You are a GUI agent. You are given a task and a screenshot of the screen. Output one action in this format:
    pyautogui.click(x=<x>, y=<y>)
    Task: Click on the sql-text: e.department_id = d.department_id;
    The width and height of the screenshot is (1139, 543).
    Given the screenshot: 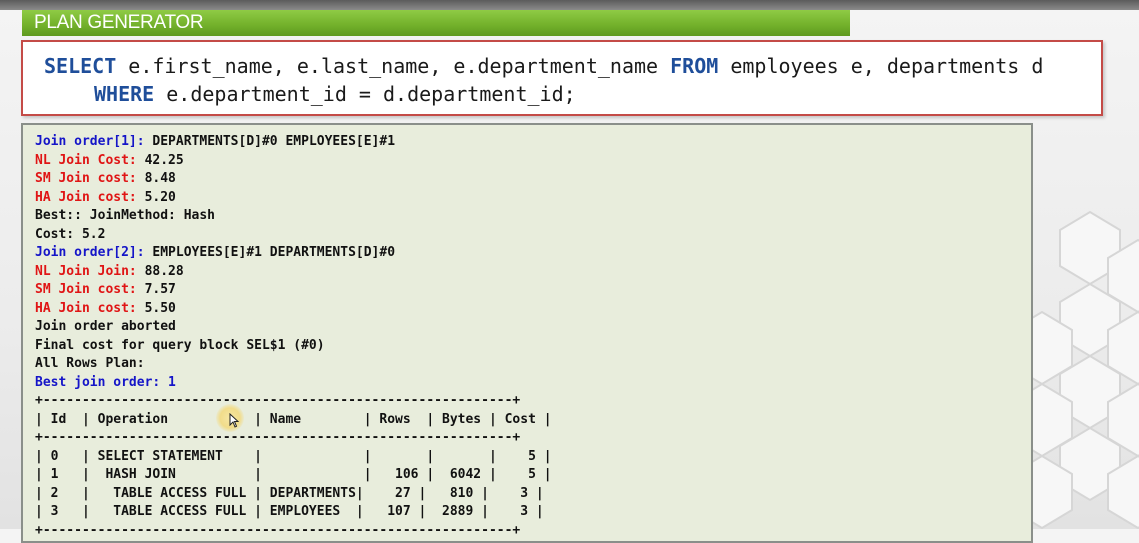 What is the action you would take?
    pyautogui.click(x=365, y=94)
    